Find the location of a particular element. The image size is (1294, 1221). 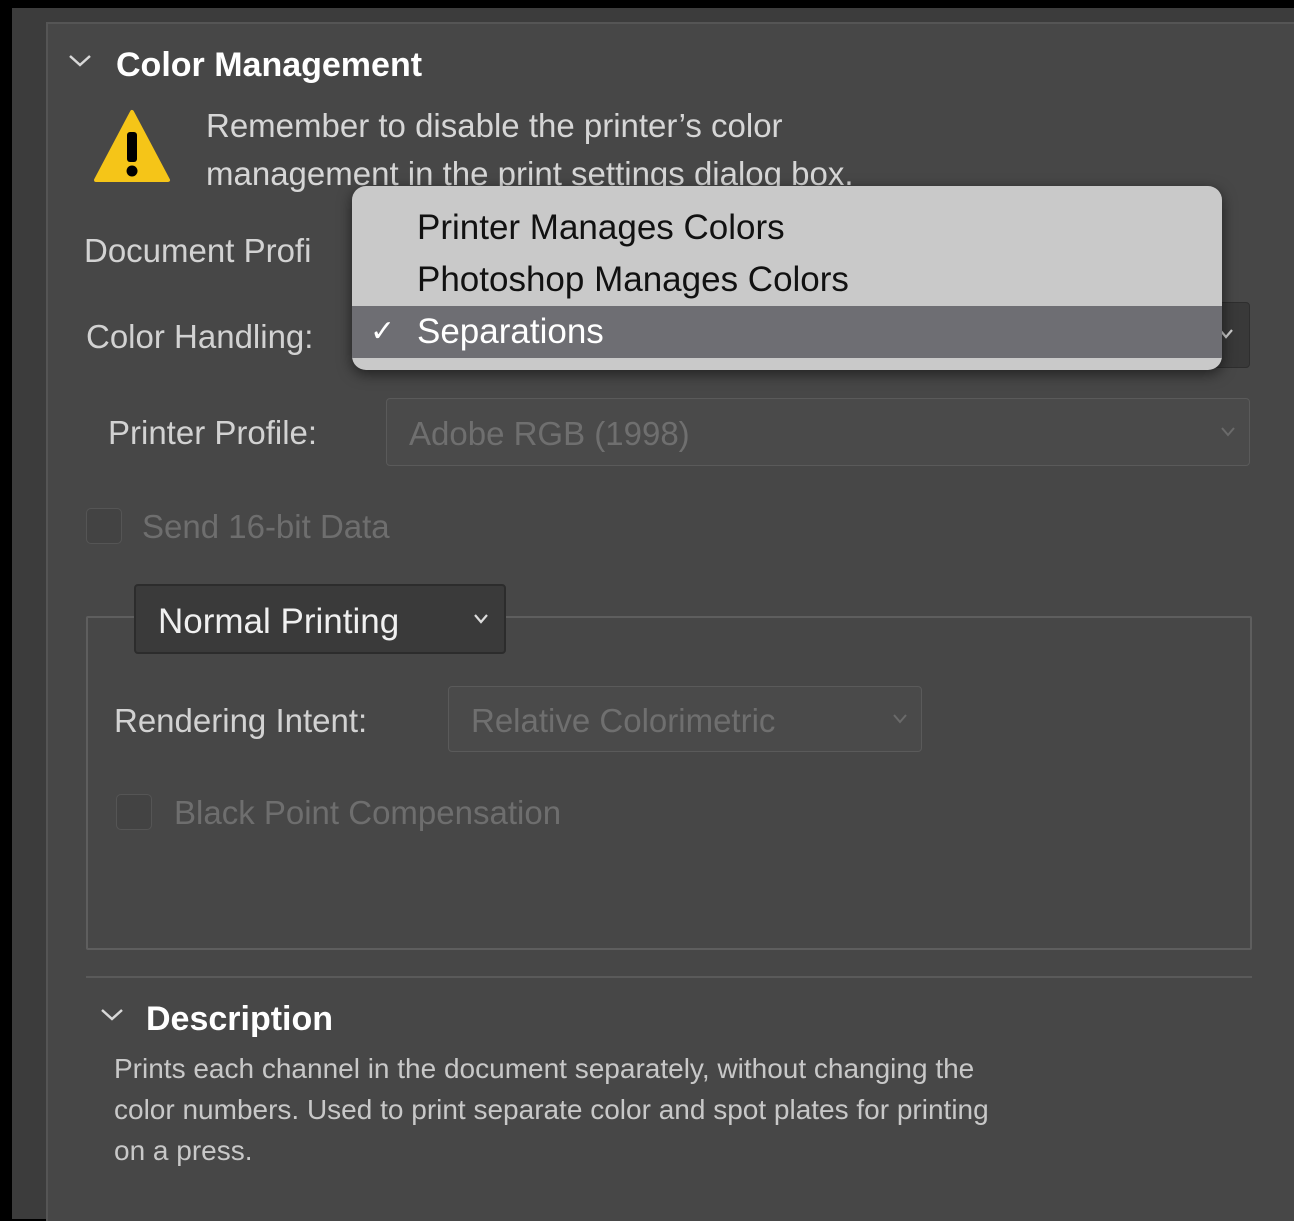

printing-mode-select: Normal Printing is located at coordinates (320, 619).